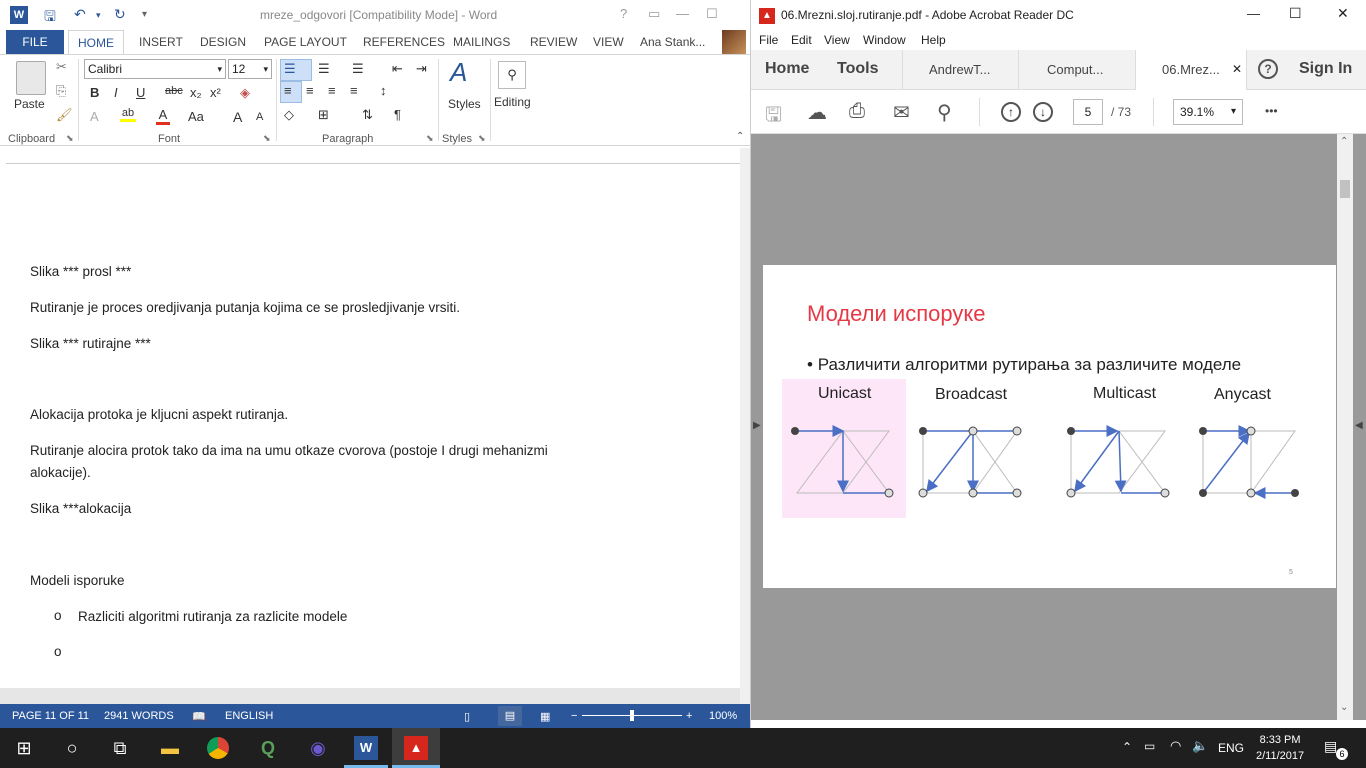 This screenshot has height=768, width=1366. What do you see at coordinates (94, 116) in the screenshot?
I see `text-effects-icon: A` at bounding box center [94, 116].